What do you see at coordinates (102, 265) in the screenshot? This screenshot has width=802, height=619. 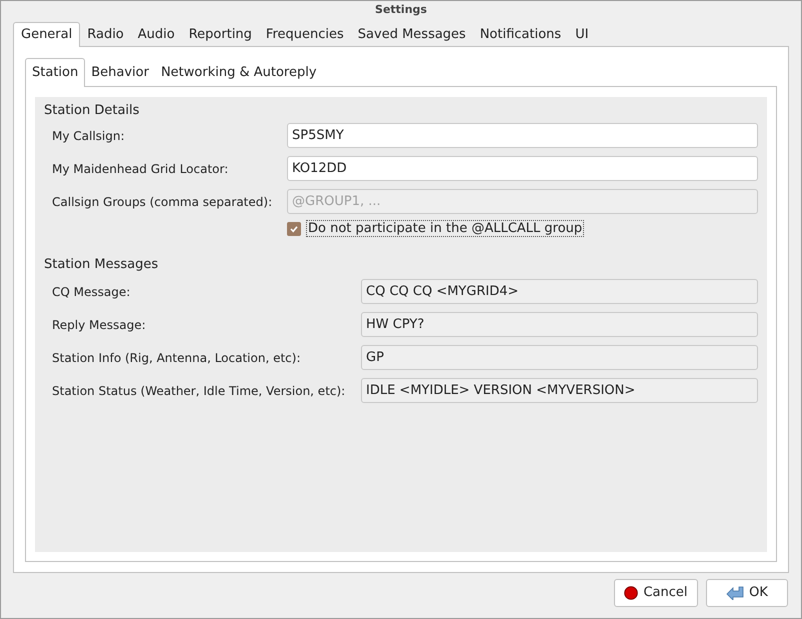 I see `section-title: Station Messages` at bounding box center [102, 265].